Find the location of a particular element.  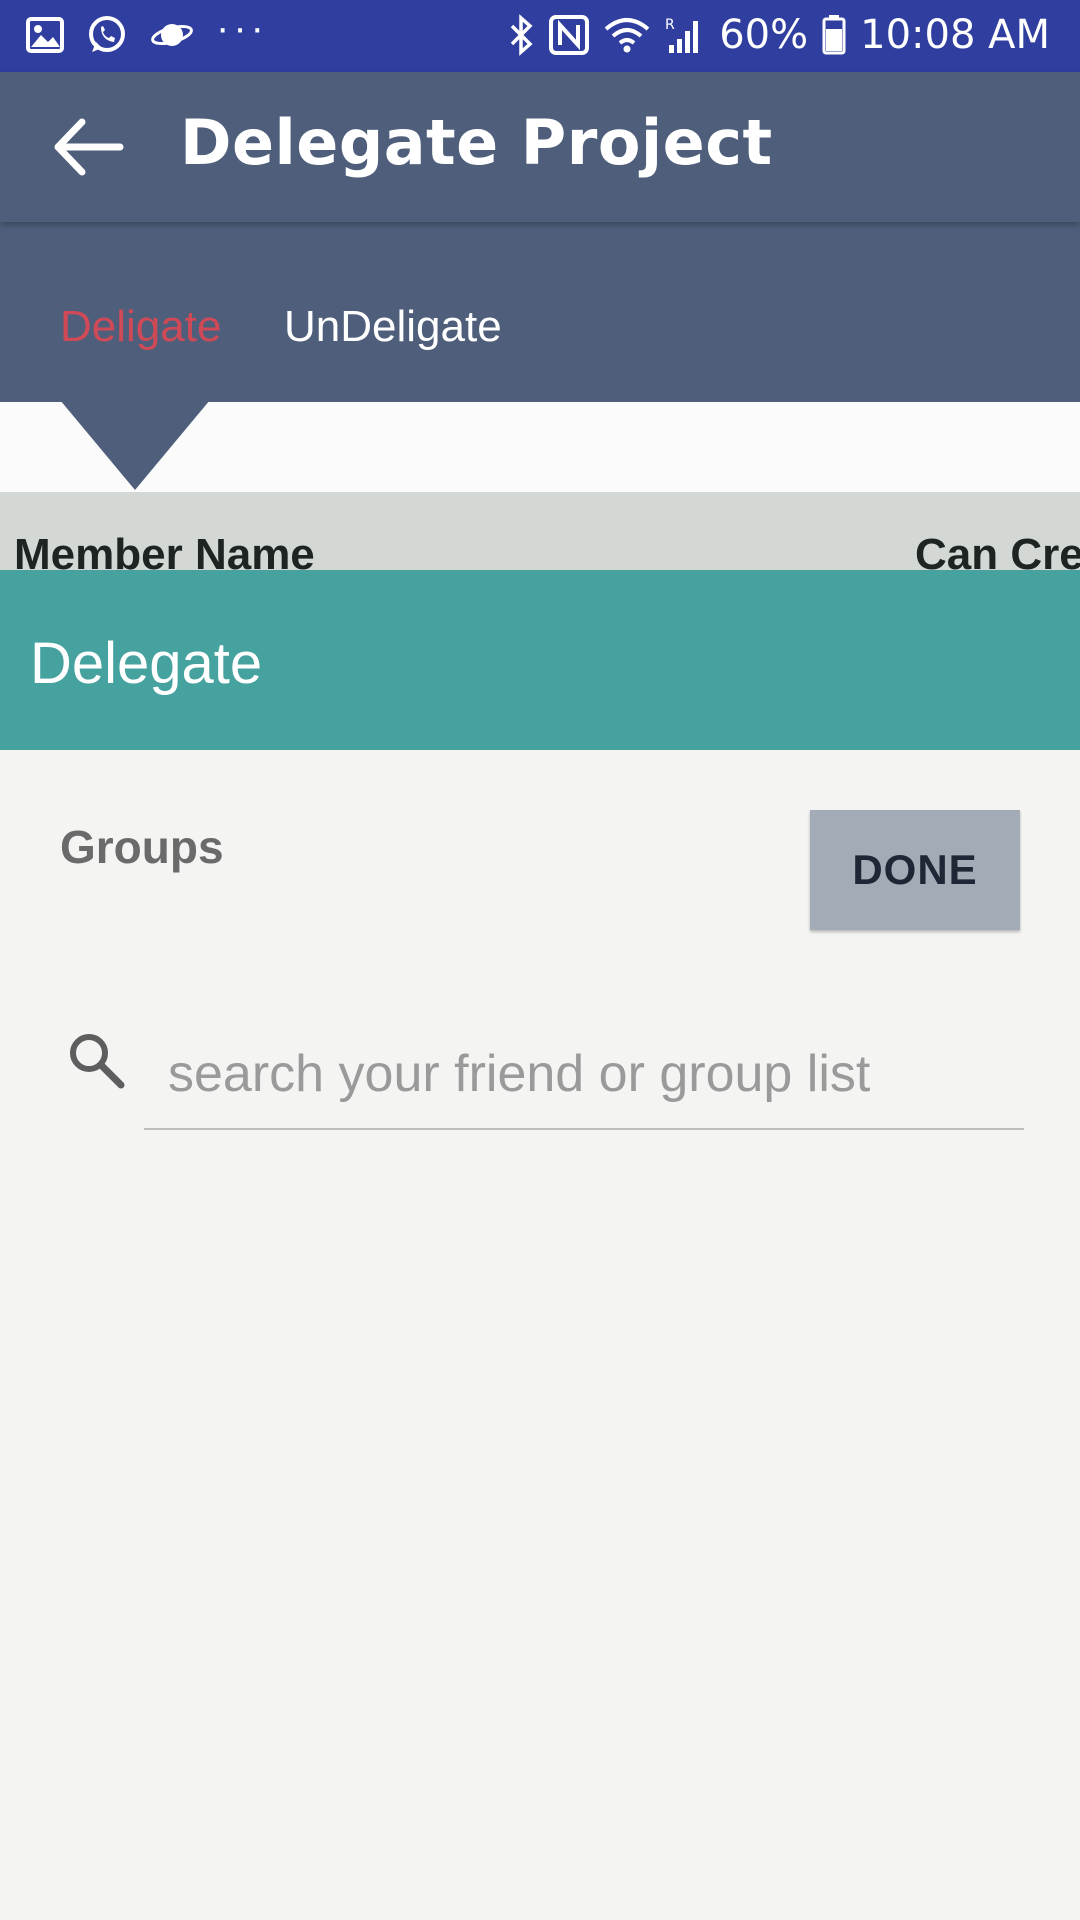

whatsapp-icon is located at coordinates (107, 34).